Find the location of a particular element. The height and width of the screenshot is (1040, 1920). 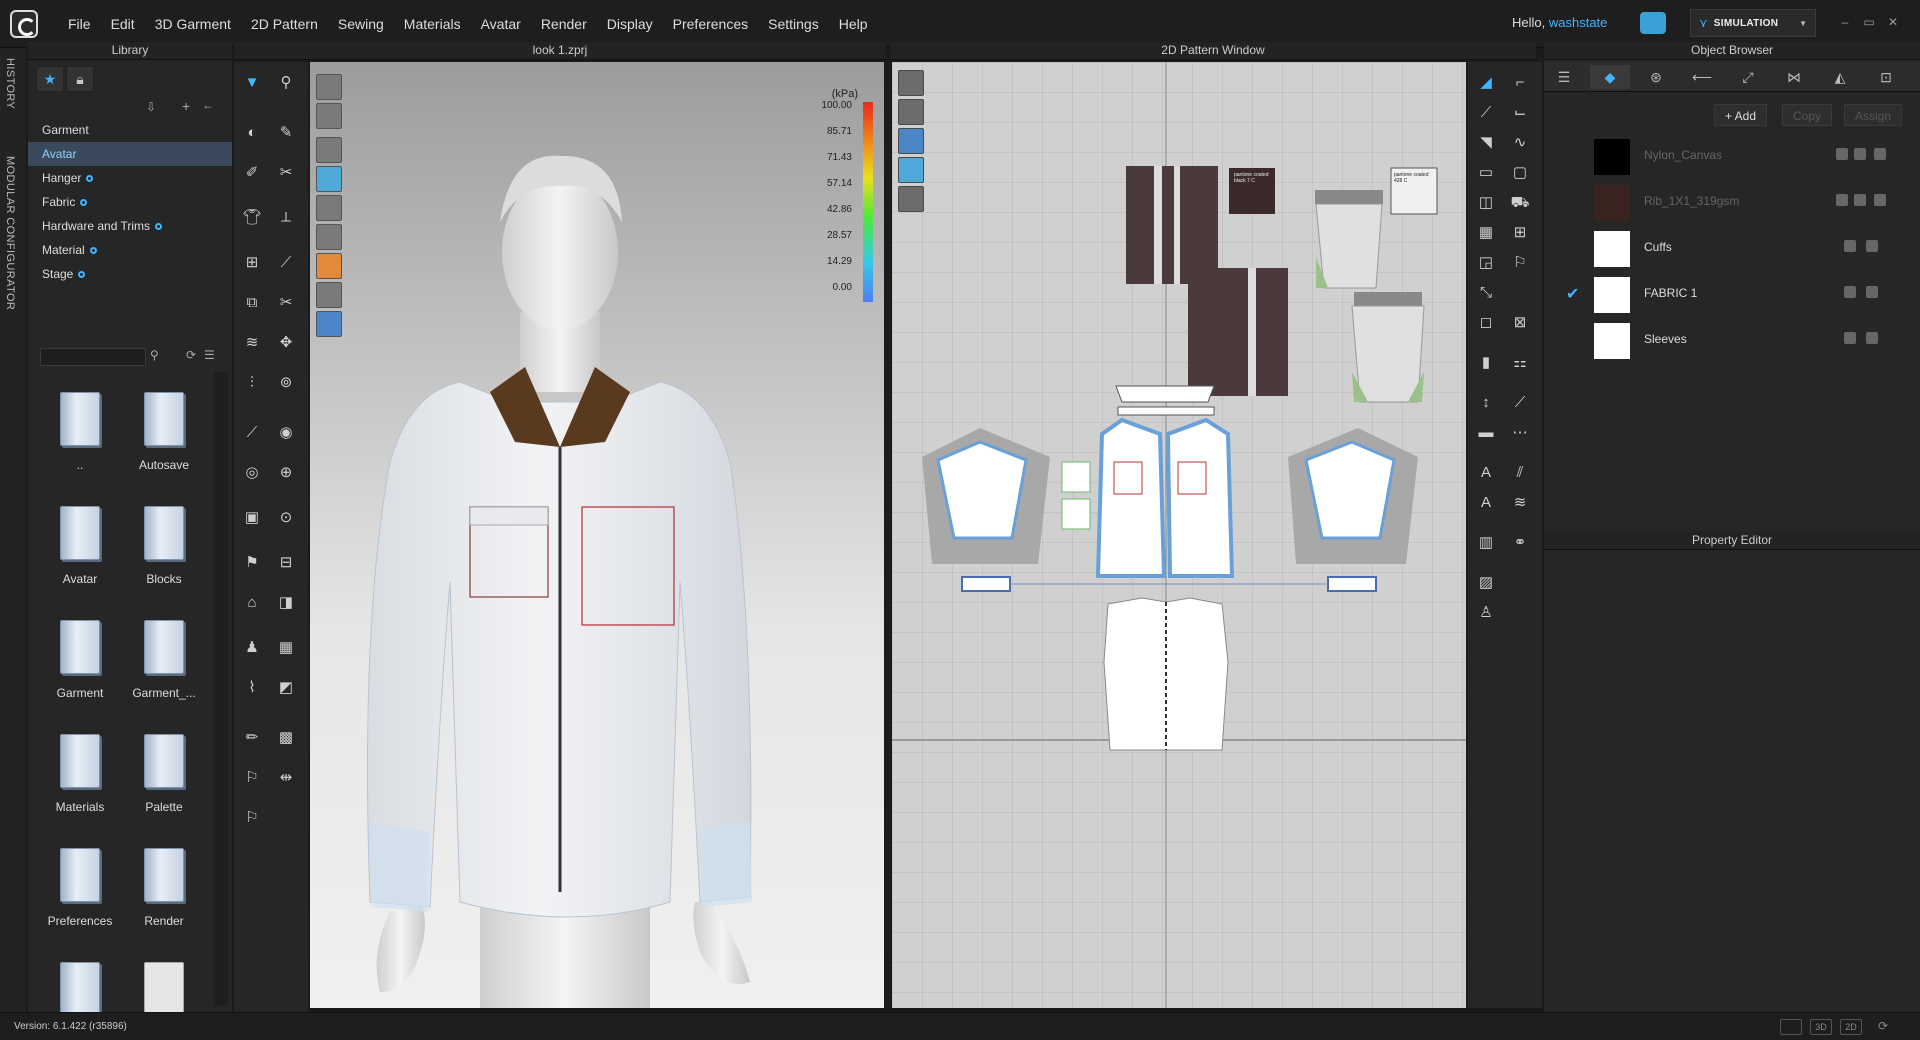

library-scrollbar is located at coordinates (221, 689).